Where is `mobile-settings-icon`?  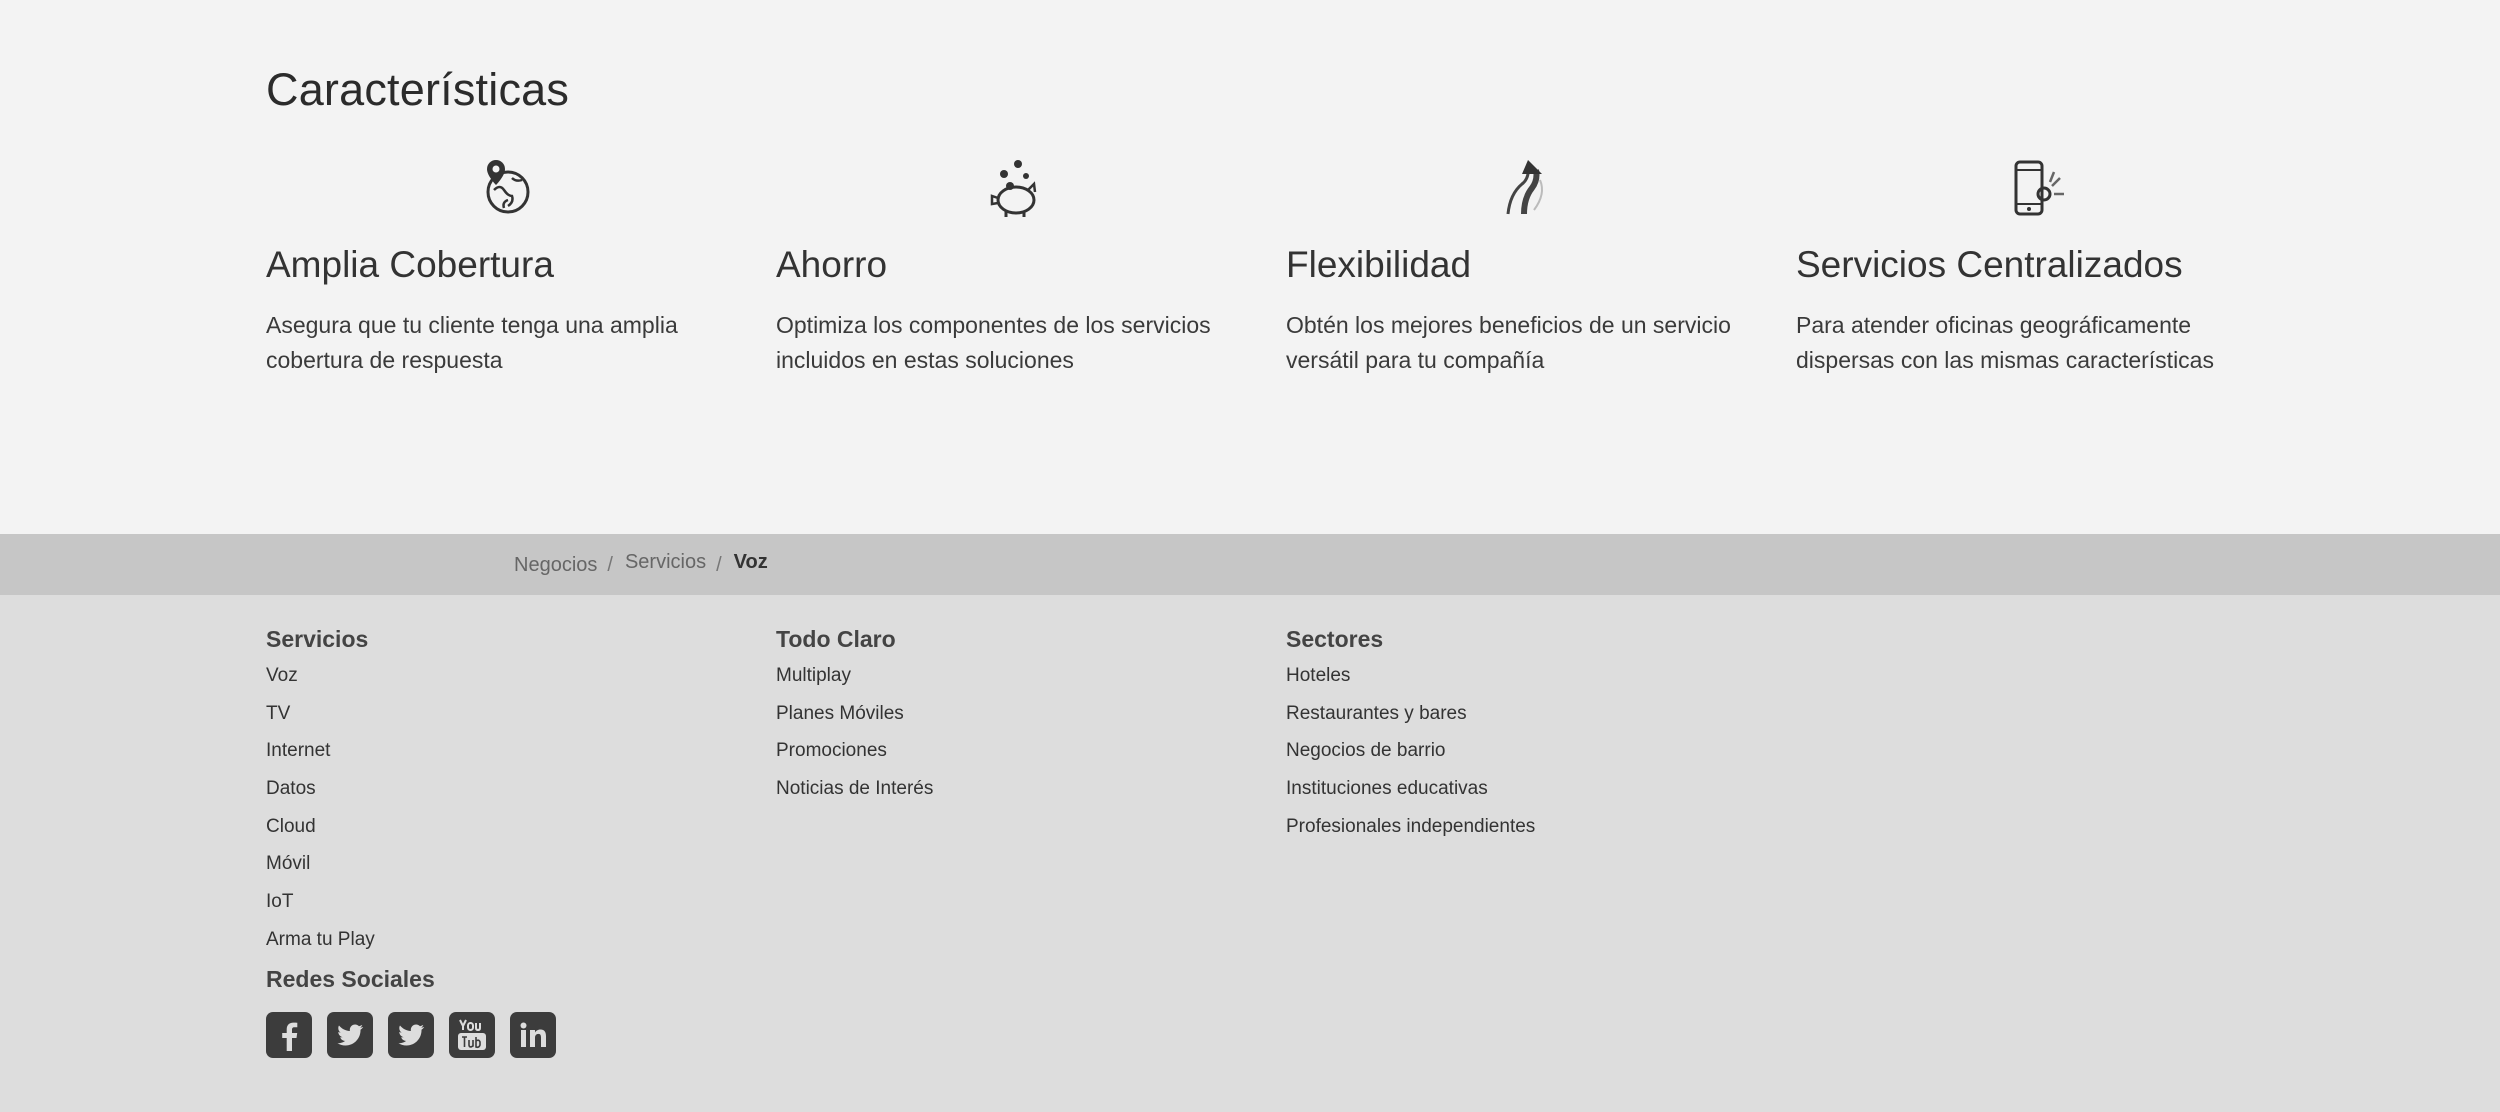
mobile-settings-icon is located at coordinates (2036, 192).